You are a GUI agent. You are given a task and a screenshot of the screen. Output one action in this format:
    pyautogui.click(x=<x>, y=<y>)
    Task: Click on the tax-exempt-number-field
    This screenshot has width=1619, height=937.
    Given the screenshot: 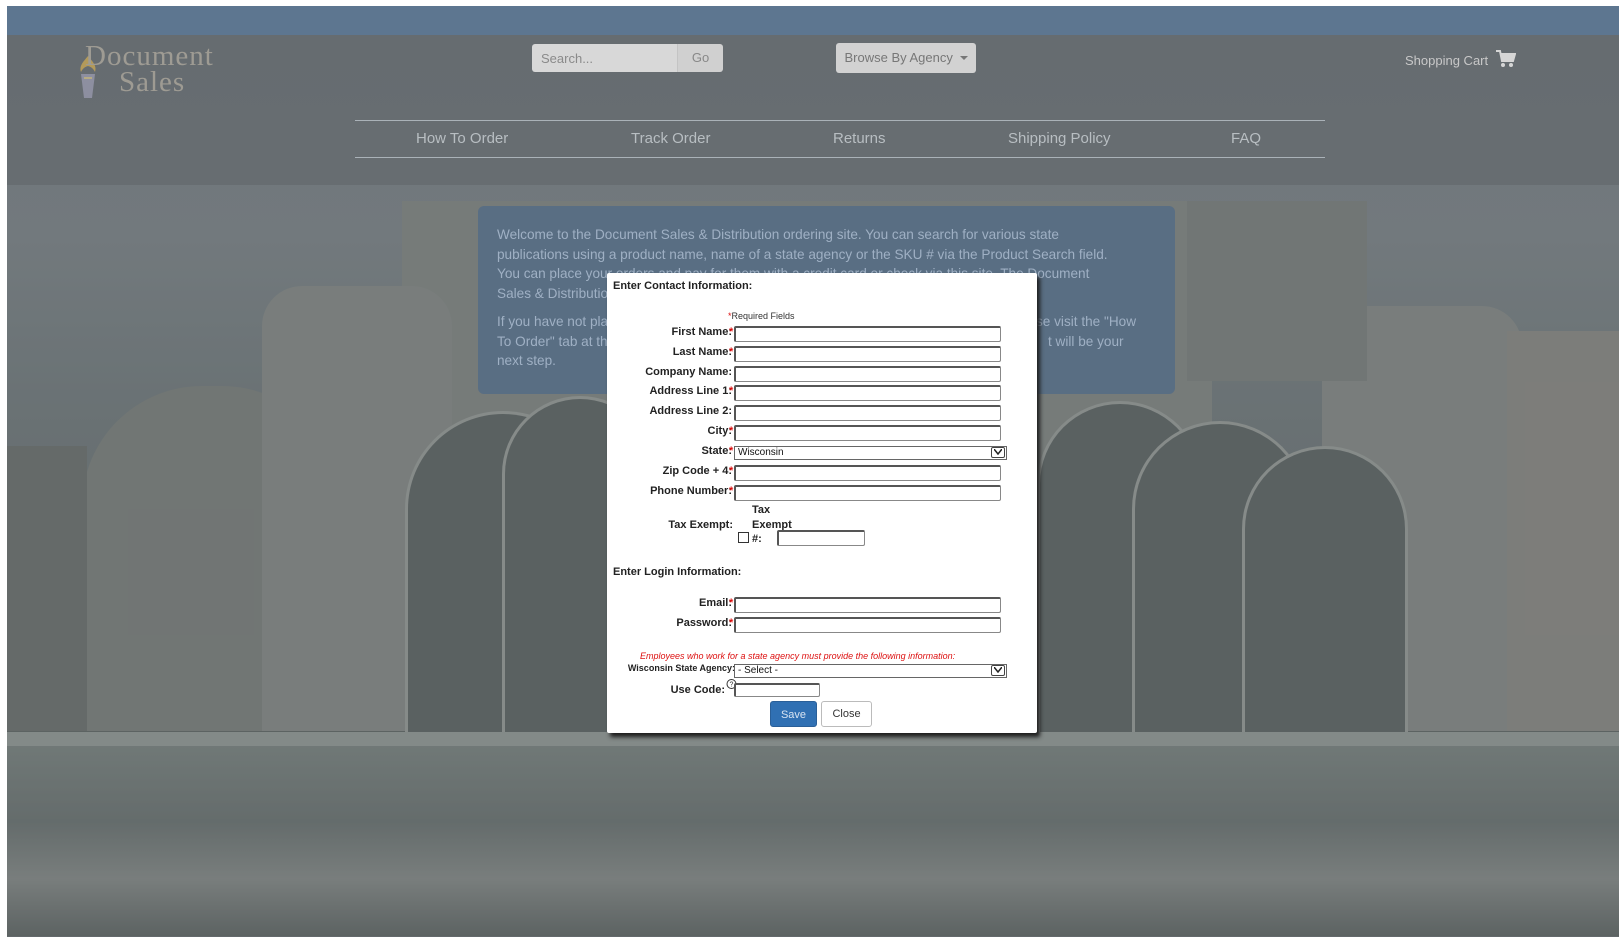 What is the action you would take?
    pyautogui.click(x=821, y=538)
    